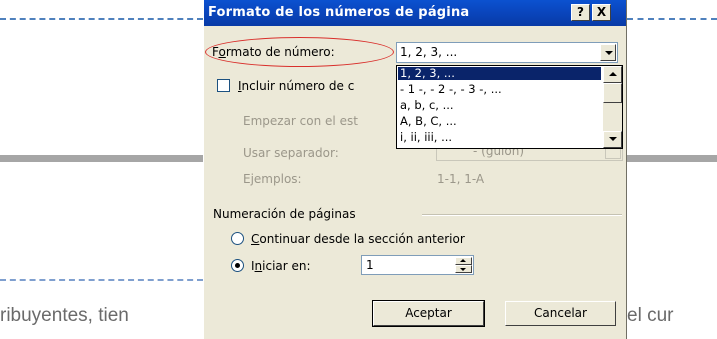 The width and height of the screenshot is (717, 339). What do you see at coordinates (601, 12) in the screenshot?
I see `close-button: X` at bounding box center [601, 12].